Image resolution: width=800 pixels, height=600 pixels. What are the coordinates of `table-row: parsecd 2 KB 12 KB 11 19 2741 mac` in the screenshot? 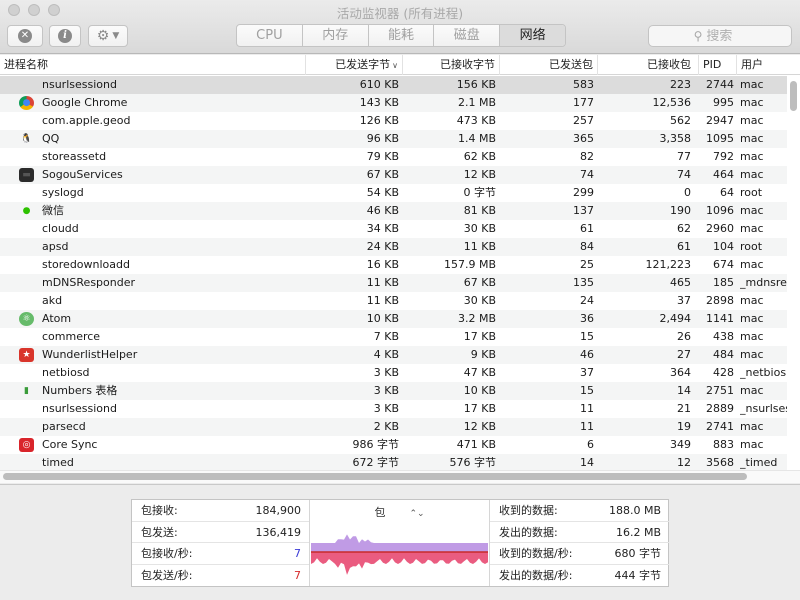 It's located at (393, 427).